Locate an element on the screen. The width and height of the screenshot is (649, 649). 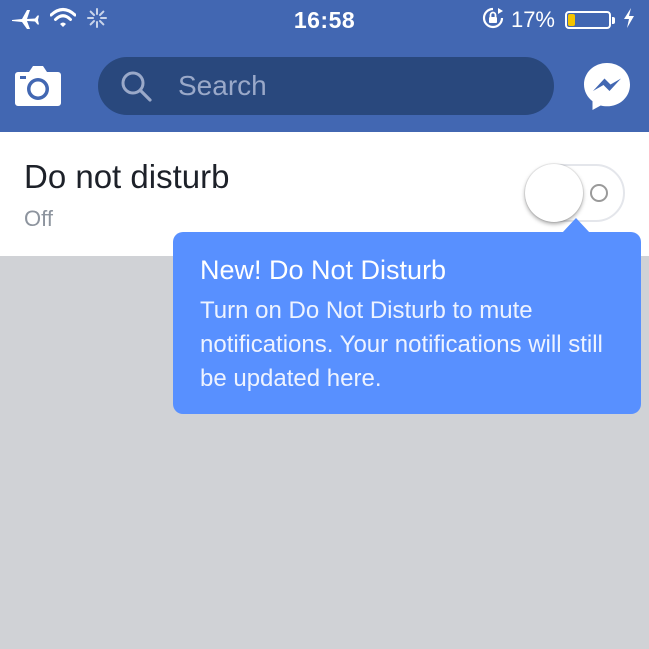
rotation-lock-icon is located at coordinates (493, 20).